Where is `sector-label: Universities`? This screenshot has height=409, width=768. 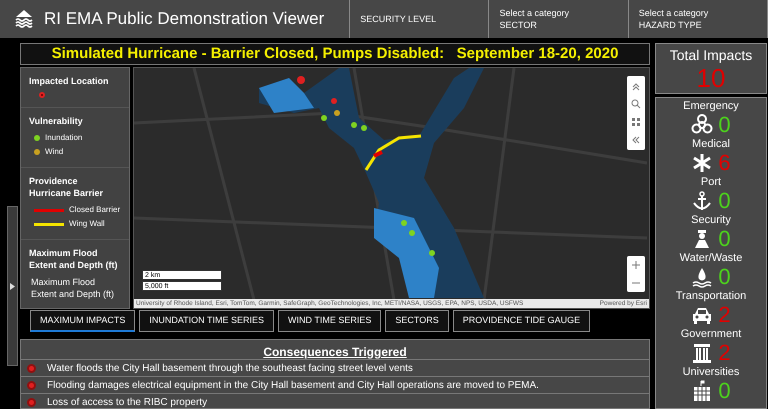 sector-label: Universities is located at coordinates (711, 372).